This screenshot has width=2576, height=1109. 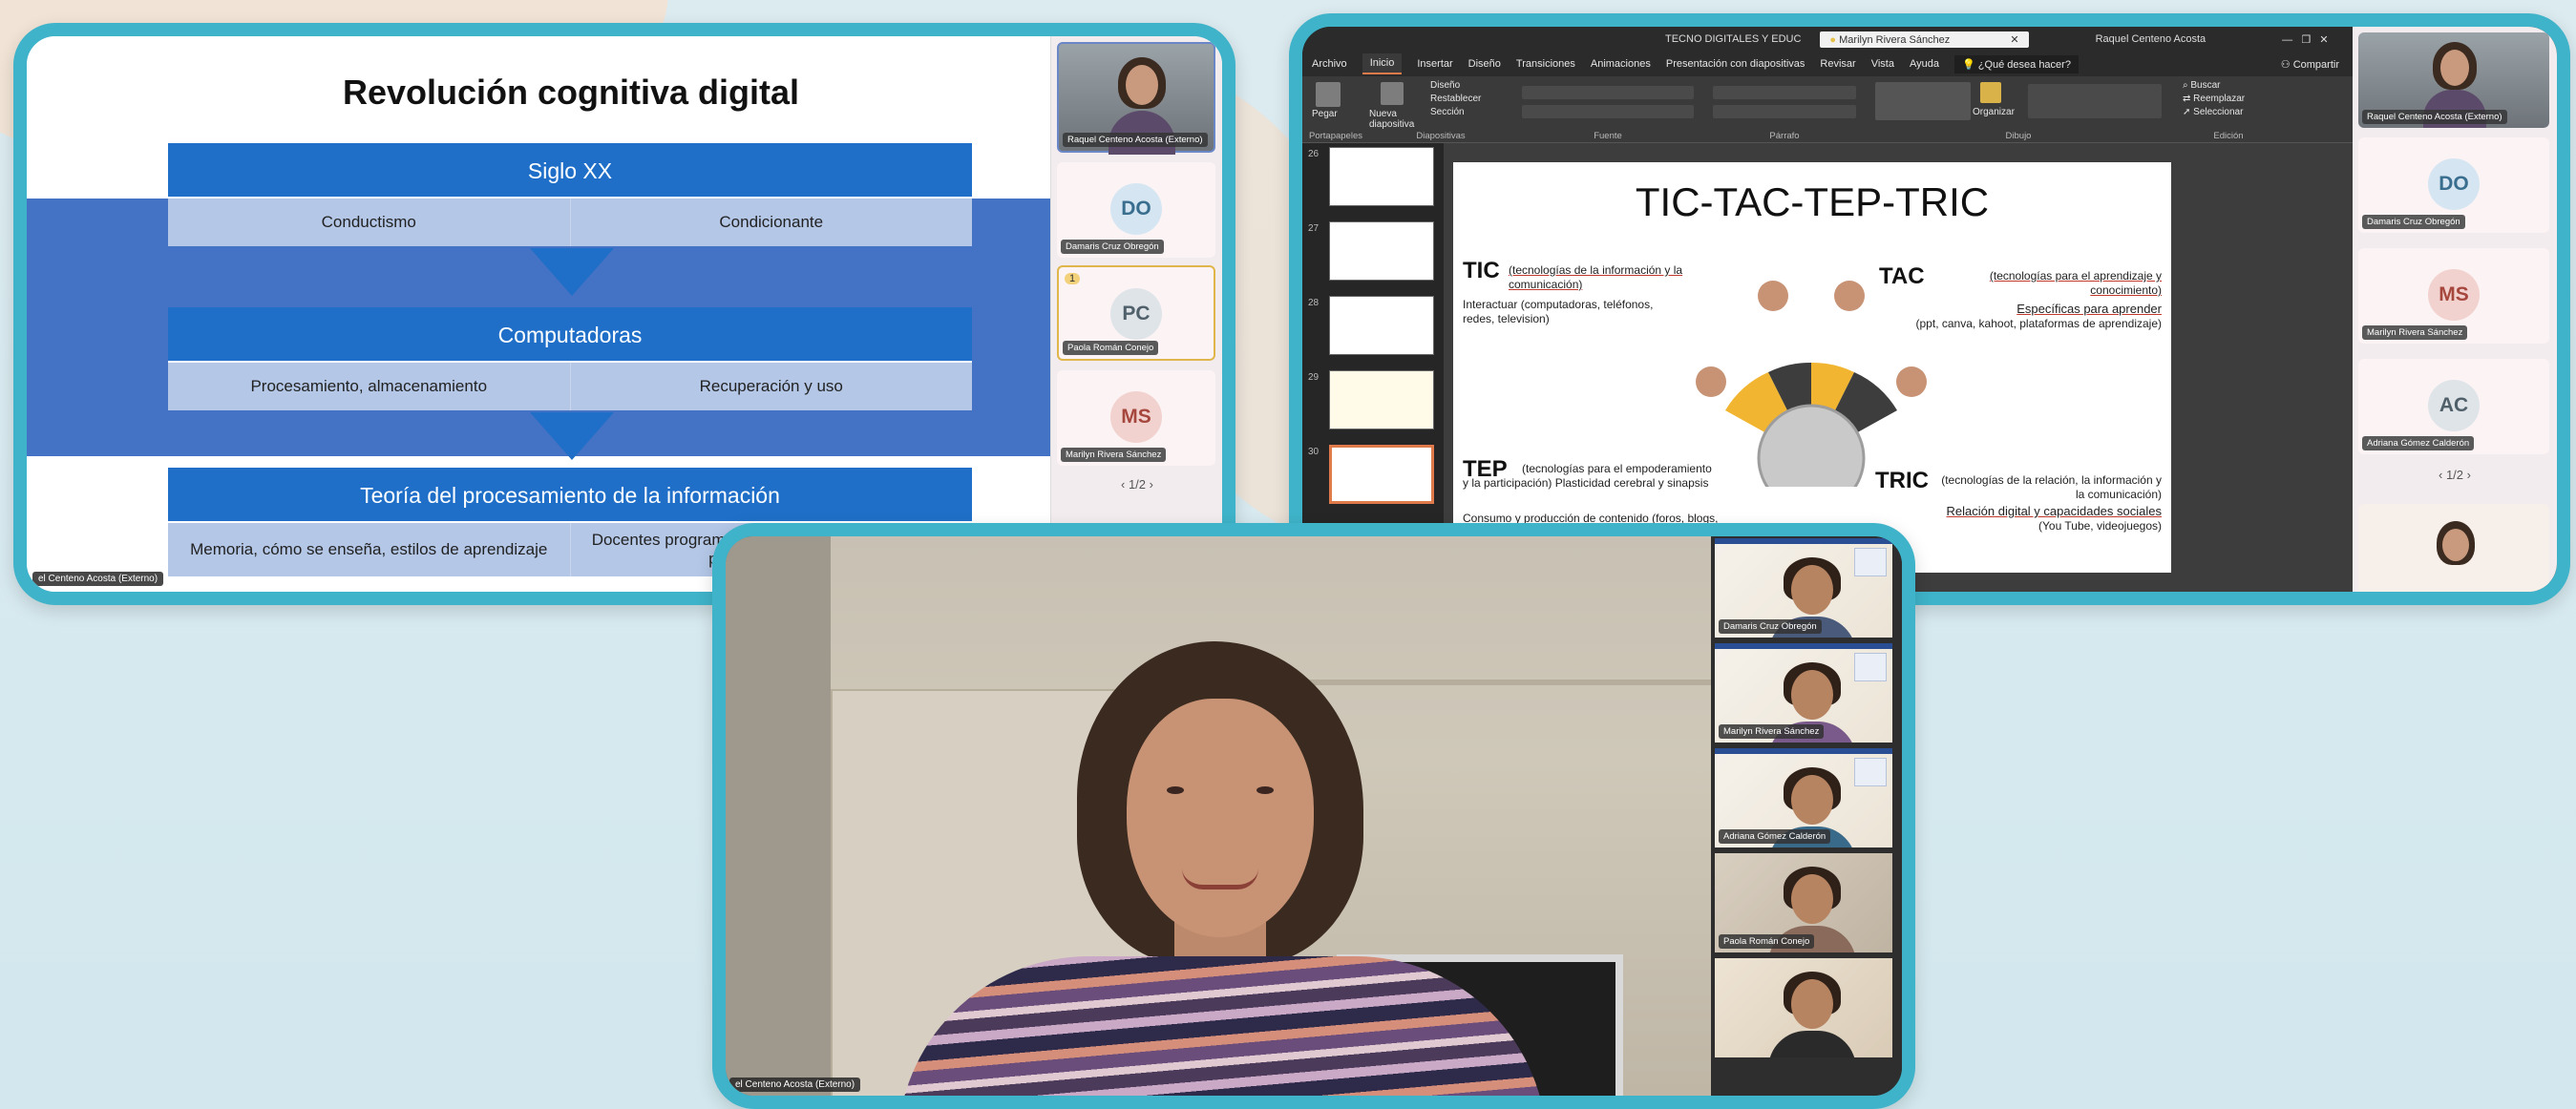 I want to click on person-icon, so click(x=1711, y=381).